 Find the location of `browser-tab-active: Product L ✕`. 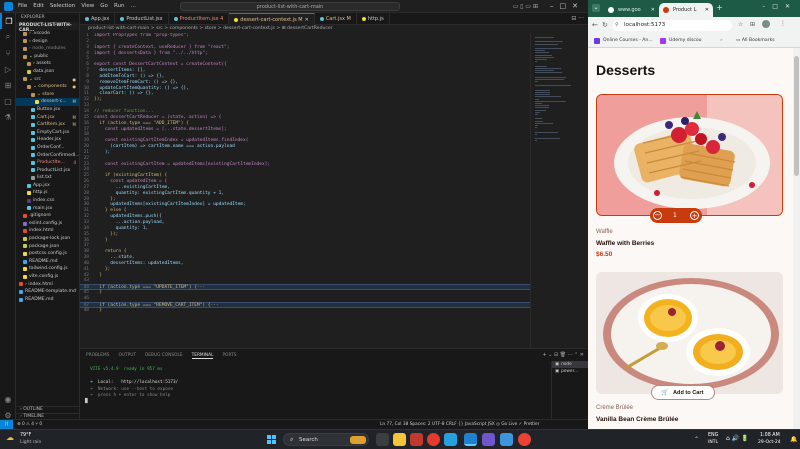

browser-tab-active: Product L ✕ is located at coordinates (686, 10).